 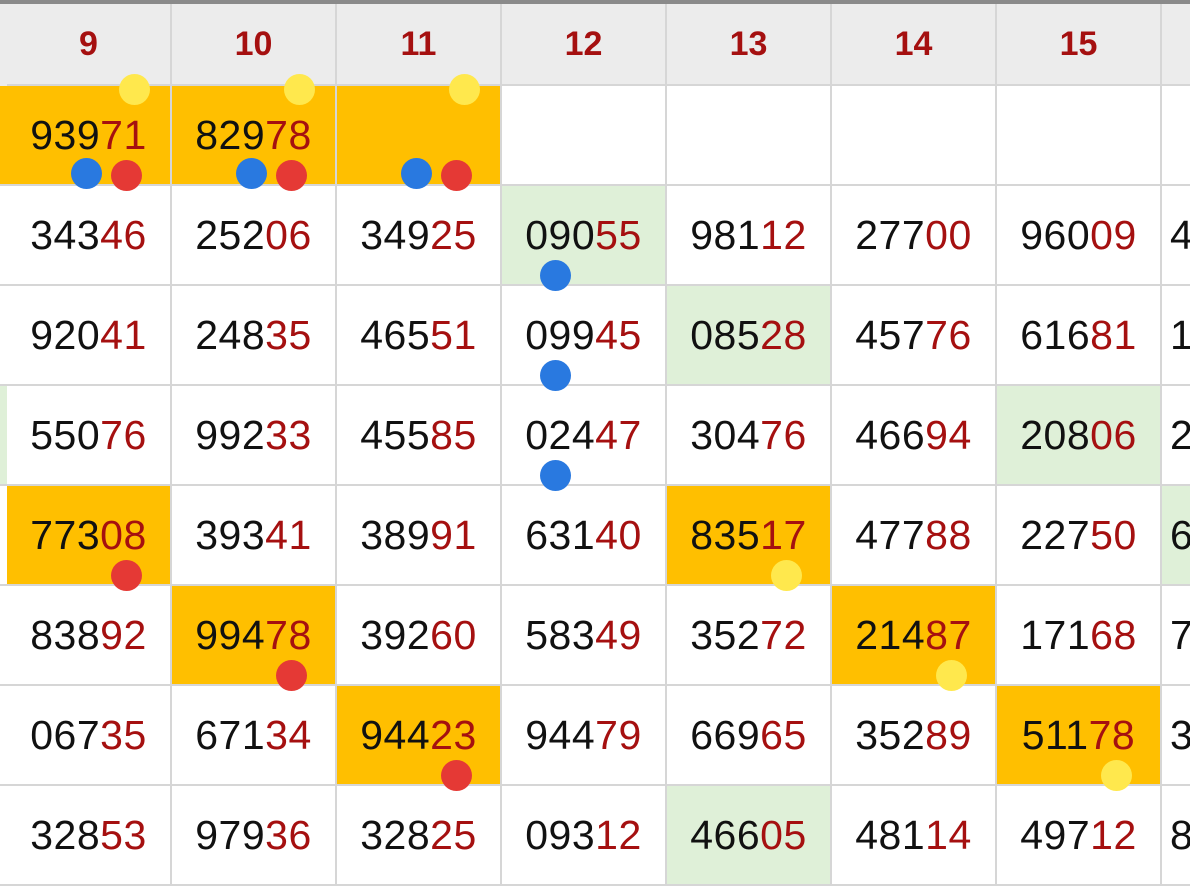 I want to click on cell-number-prefix: 7, so click(x=1180, y=635).